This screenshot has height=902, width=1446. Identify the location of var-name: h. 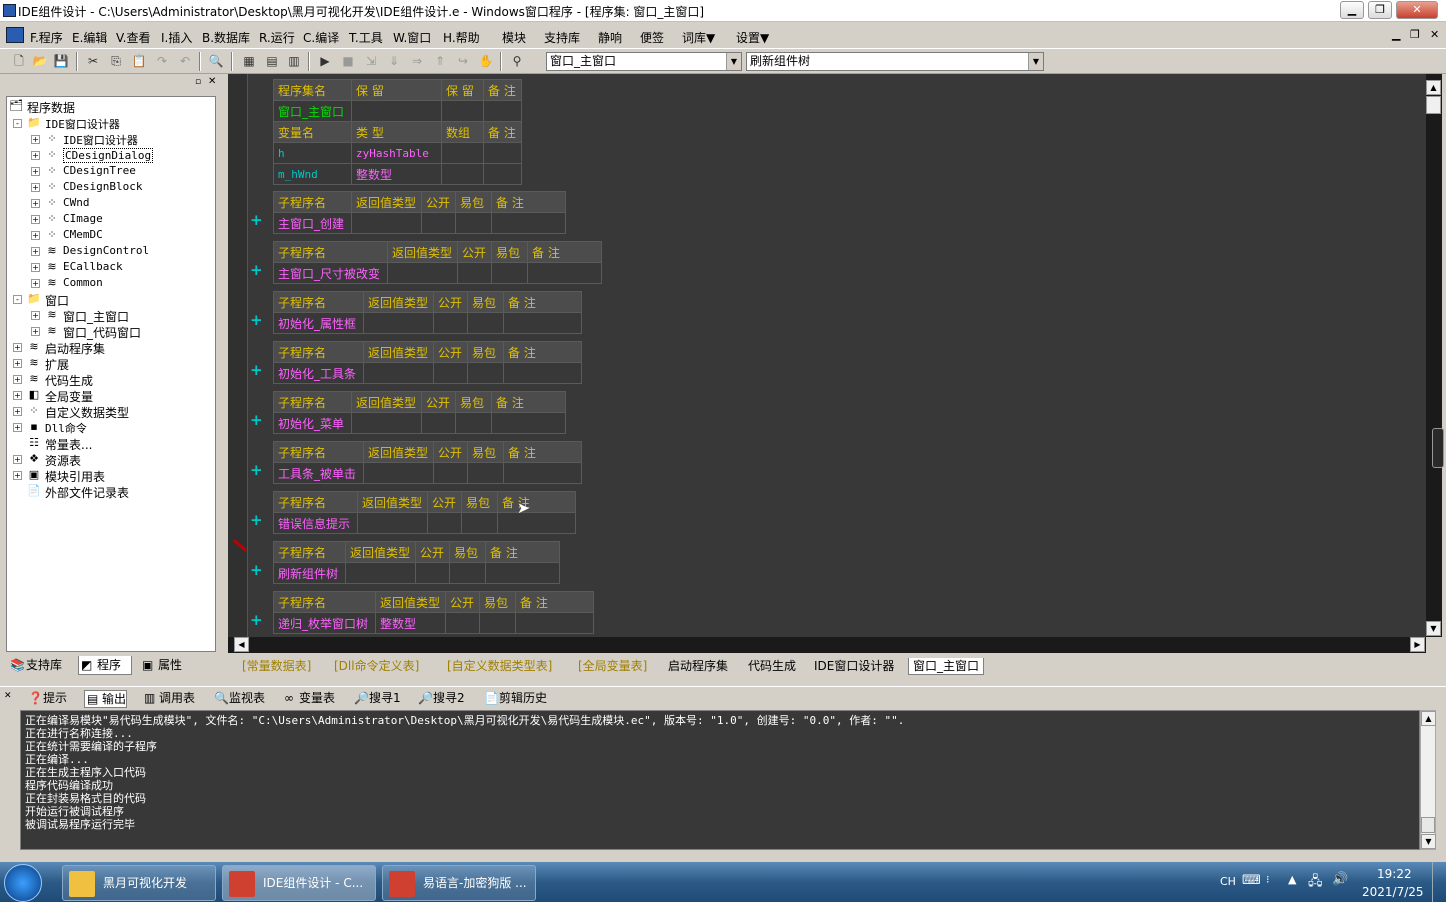
(312, 153).